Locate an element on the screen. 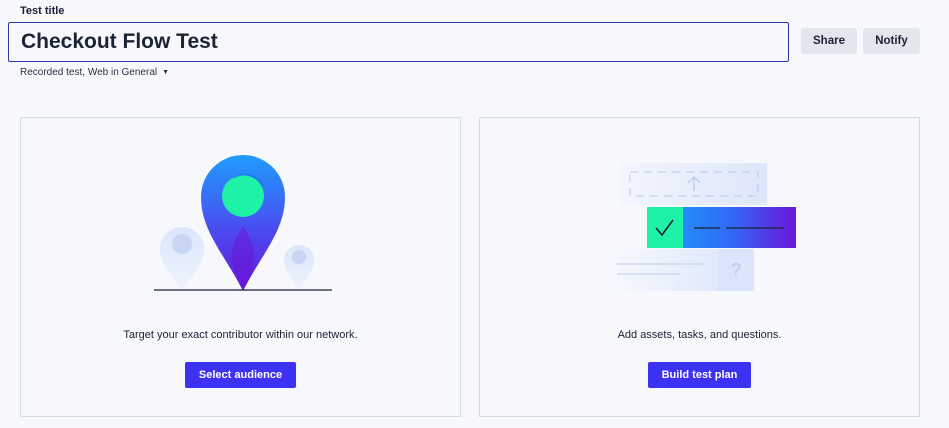 Image resolution: width=949 pixels, height=428 pixels. question-row-icon: ? is located at coordinates (680, 270).